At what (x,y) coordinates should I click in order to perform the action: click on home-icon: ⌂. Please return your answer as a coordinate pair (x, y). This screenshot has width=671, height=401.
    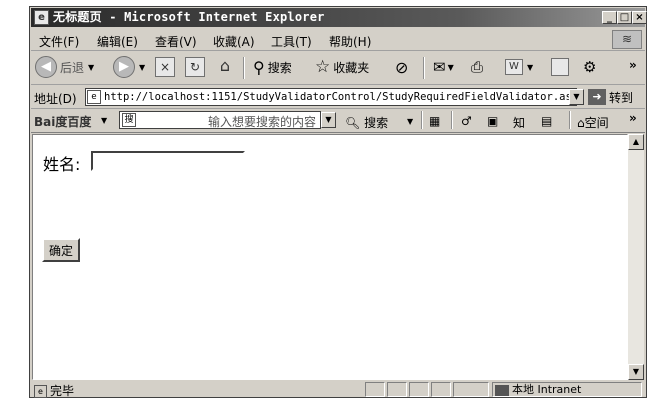
    Looking at the image, I should click on (225, 65).